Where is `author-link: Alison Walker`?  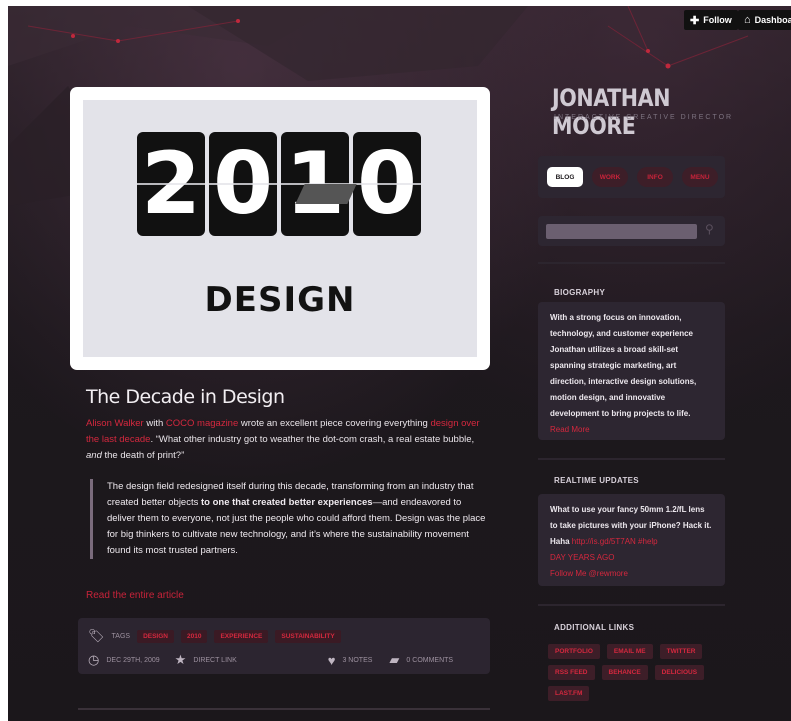
author-link: Alison Walker is located at coordinates (115, 423).